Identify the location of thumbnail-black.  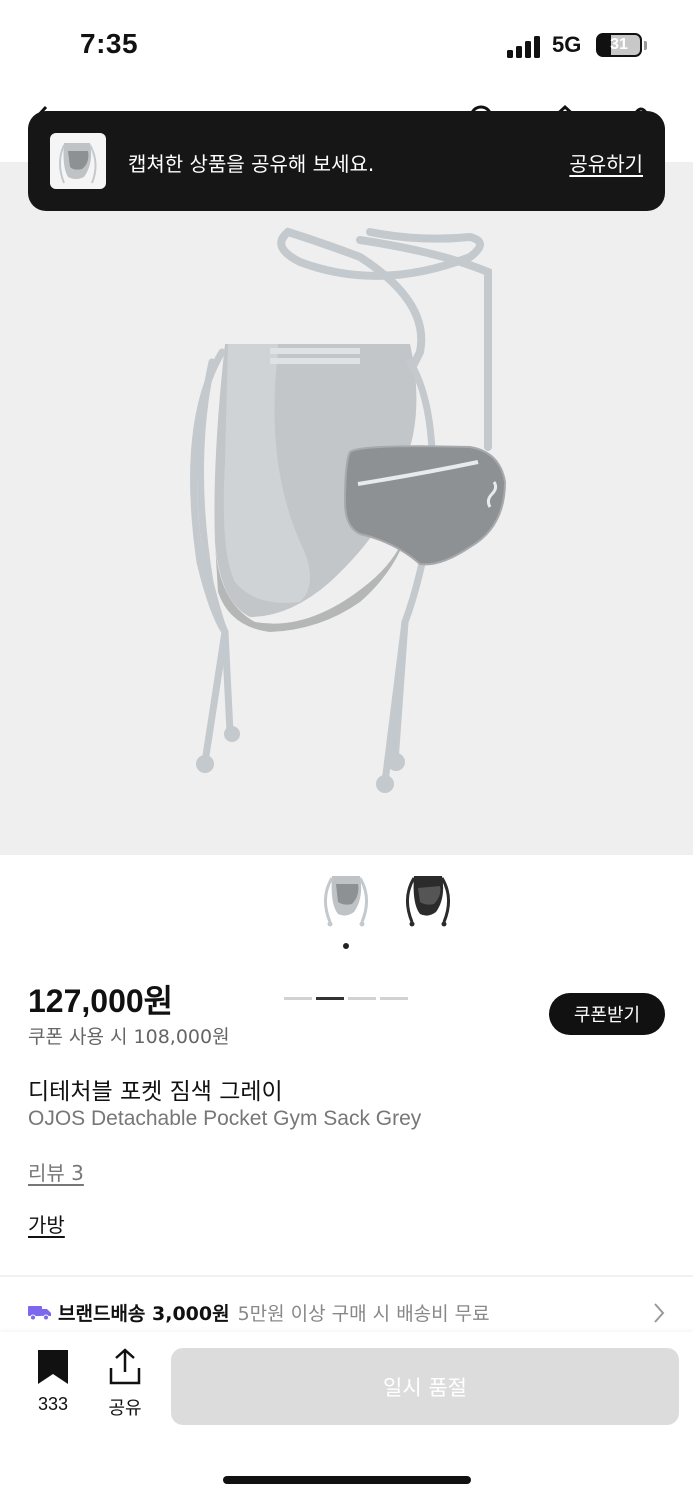
(428, 900).